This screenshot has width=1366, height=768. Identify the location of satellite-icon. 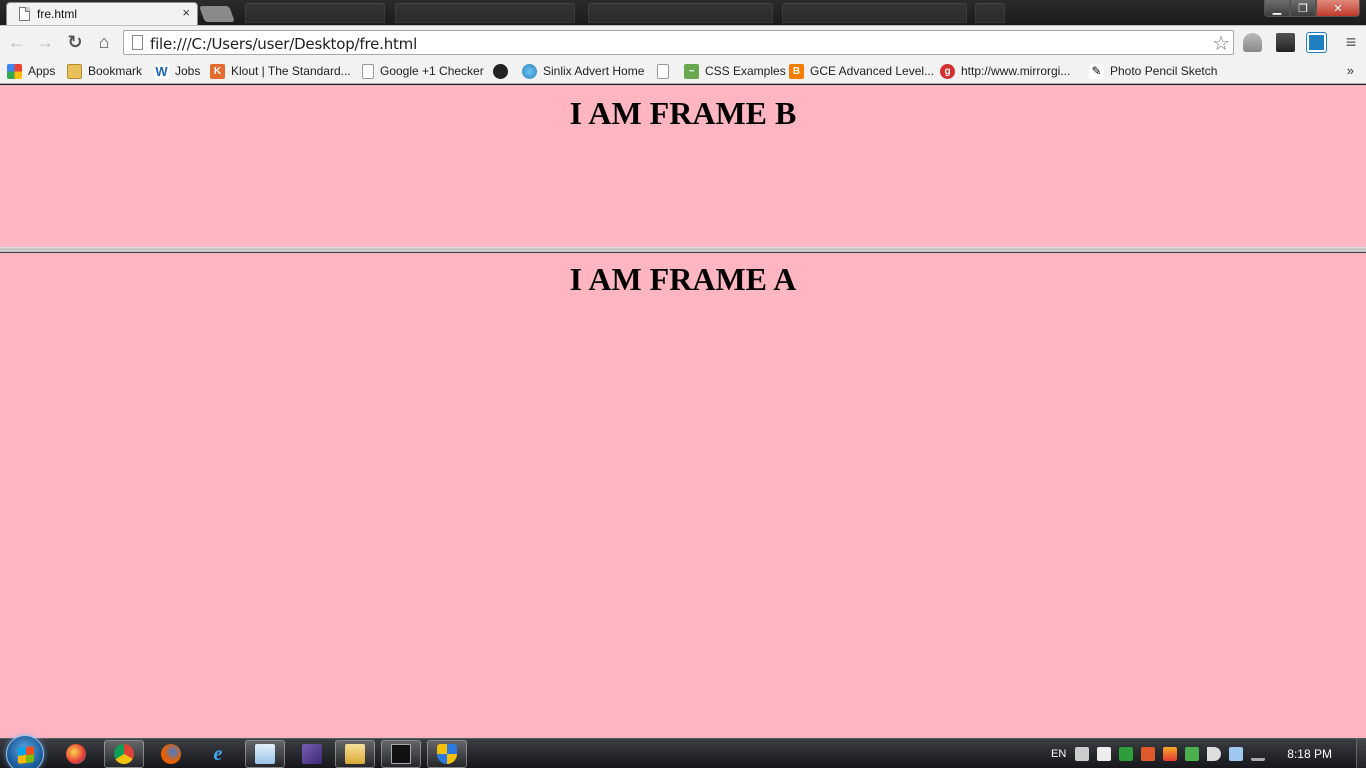
(500, 71).